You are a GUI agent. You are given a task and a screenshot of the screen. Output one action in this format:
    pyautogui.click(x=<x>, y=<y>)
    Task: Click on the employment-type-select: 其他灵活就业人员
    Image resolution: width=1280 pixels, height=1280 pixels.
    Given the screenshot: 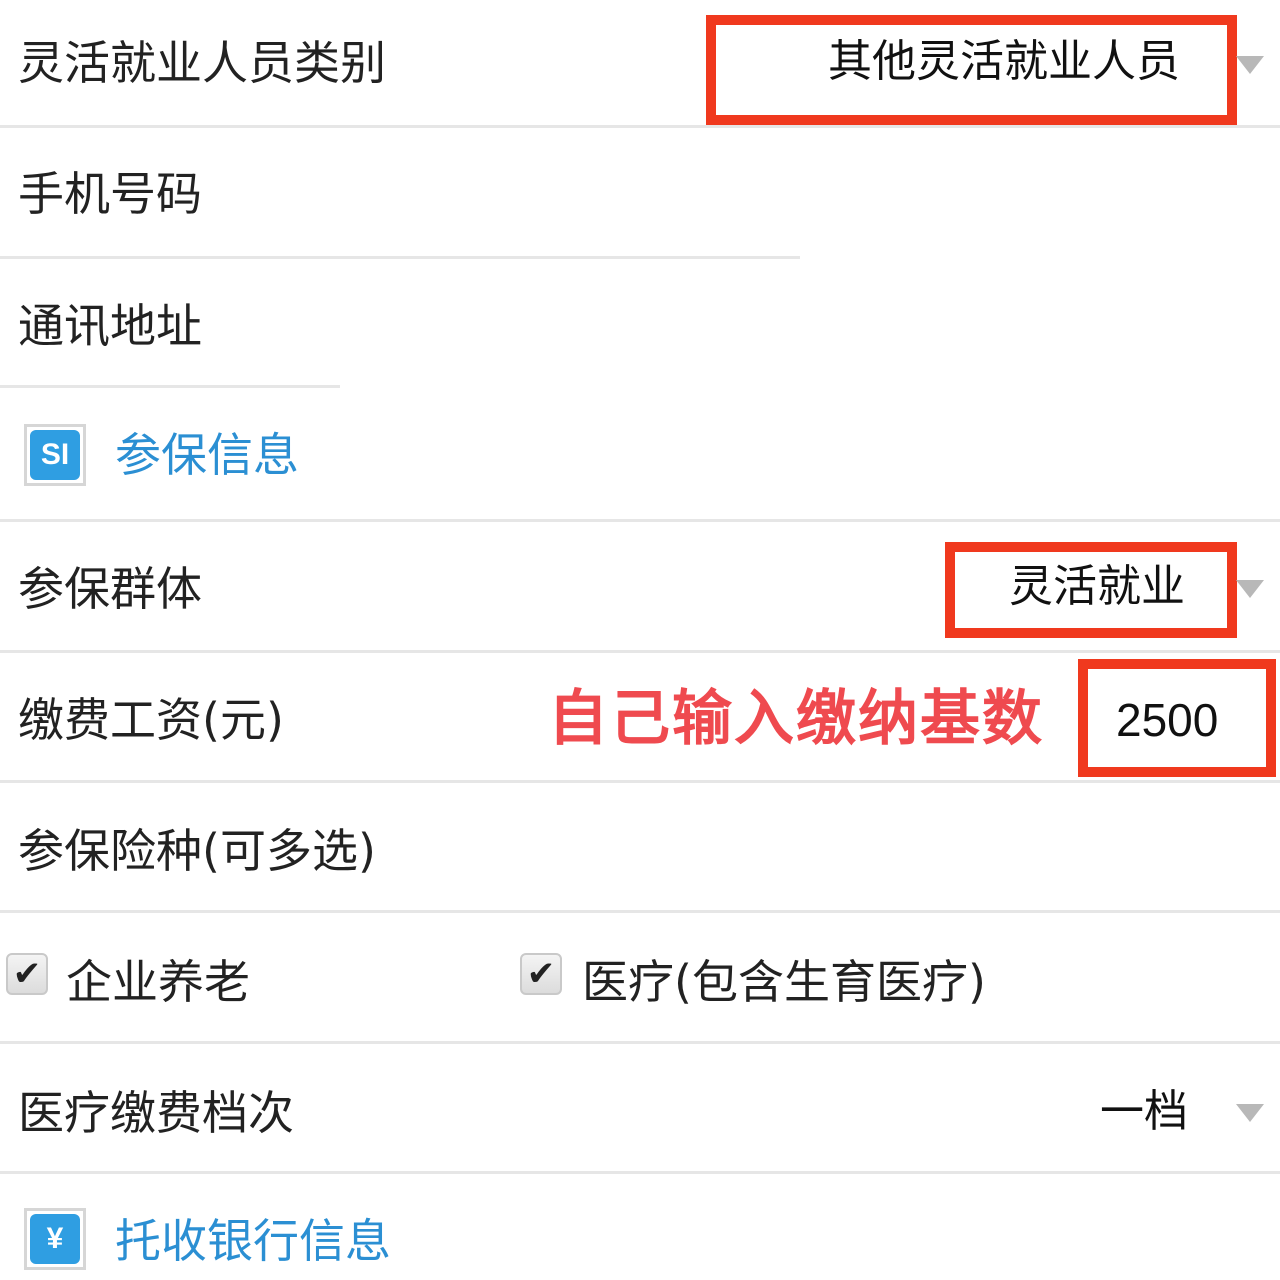 What is the action you would take?
    pyautogui.click(x=1004, y=62)
    